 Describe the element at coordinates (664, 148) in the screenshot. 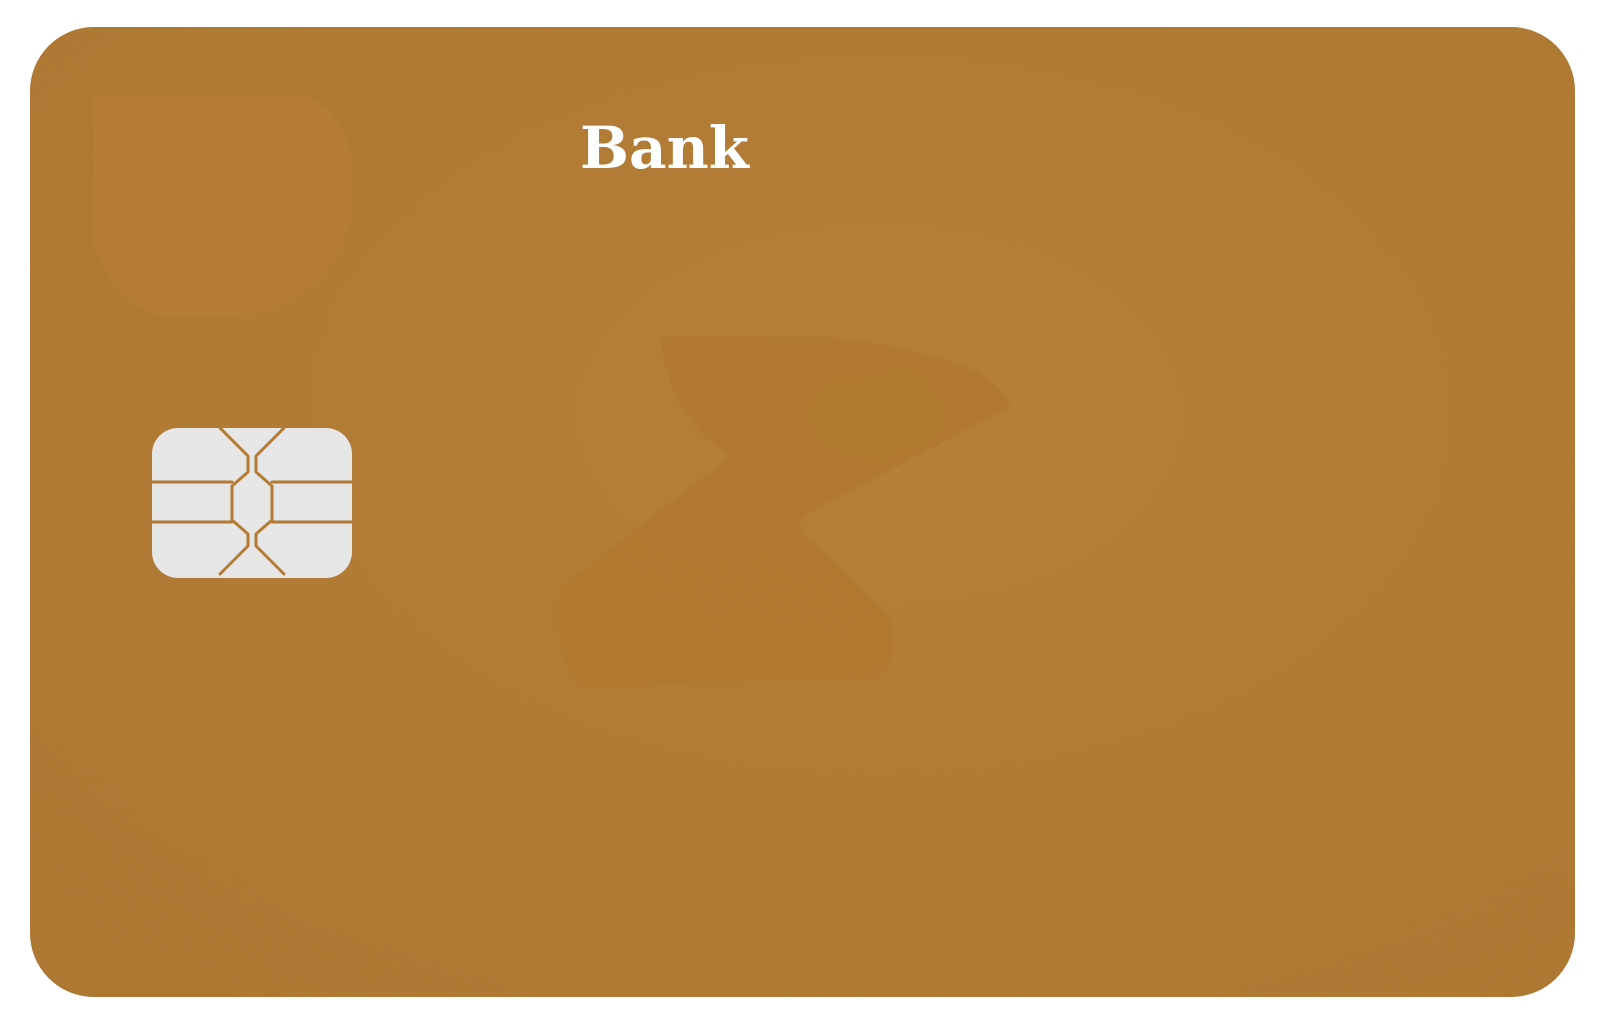

I see `bank-name-text: Bank` at that location.